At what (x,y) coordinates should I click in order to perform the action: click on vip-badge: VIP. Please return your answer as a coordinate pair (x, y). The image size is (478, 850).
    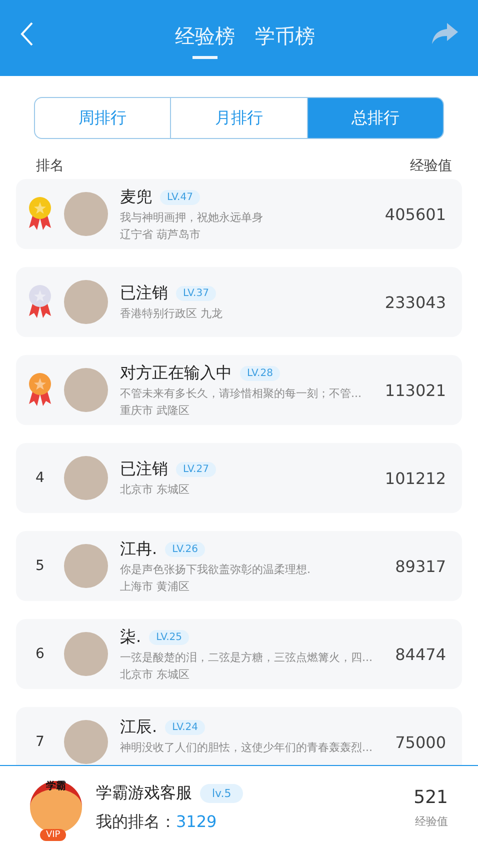
    Looking at the image, I should click on (53, 835).